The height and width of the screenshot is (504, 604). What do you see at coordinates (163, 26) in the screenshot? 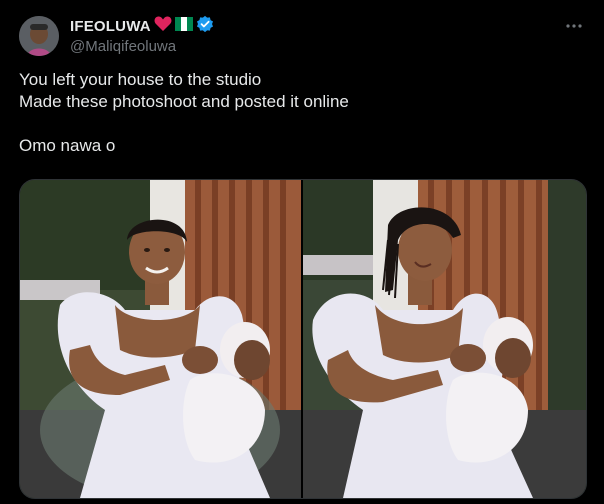
I see `red-heart-icon` at bounding box center [163, 26].